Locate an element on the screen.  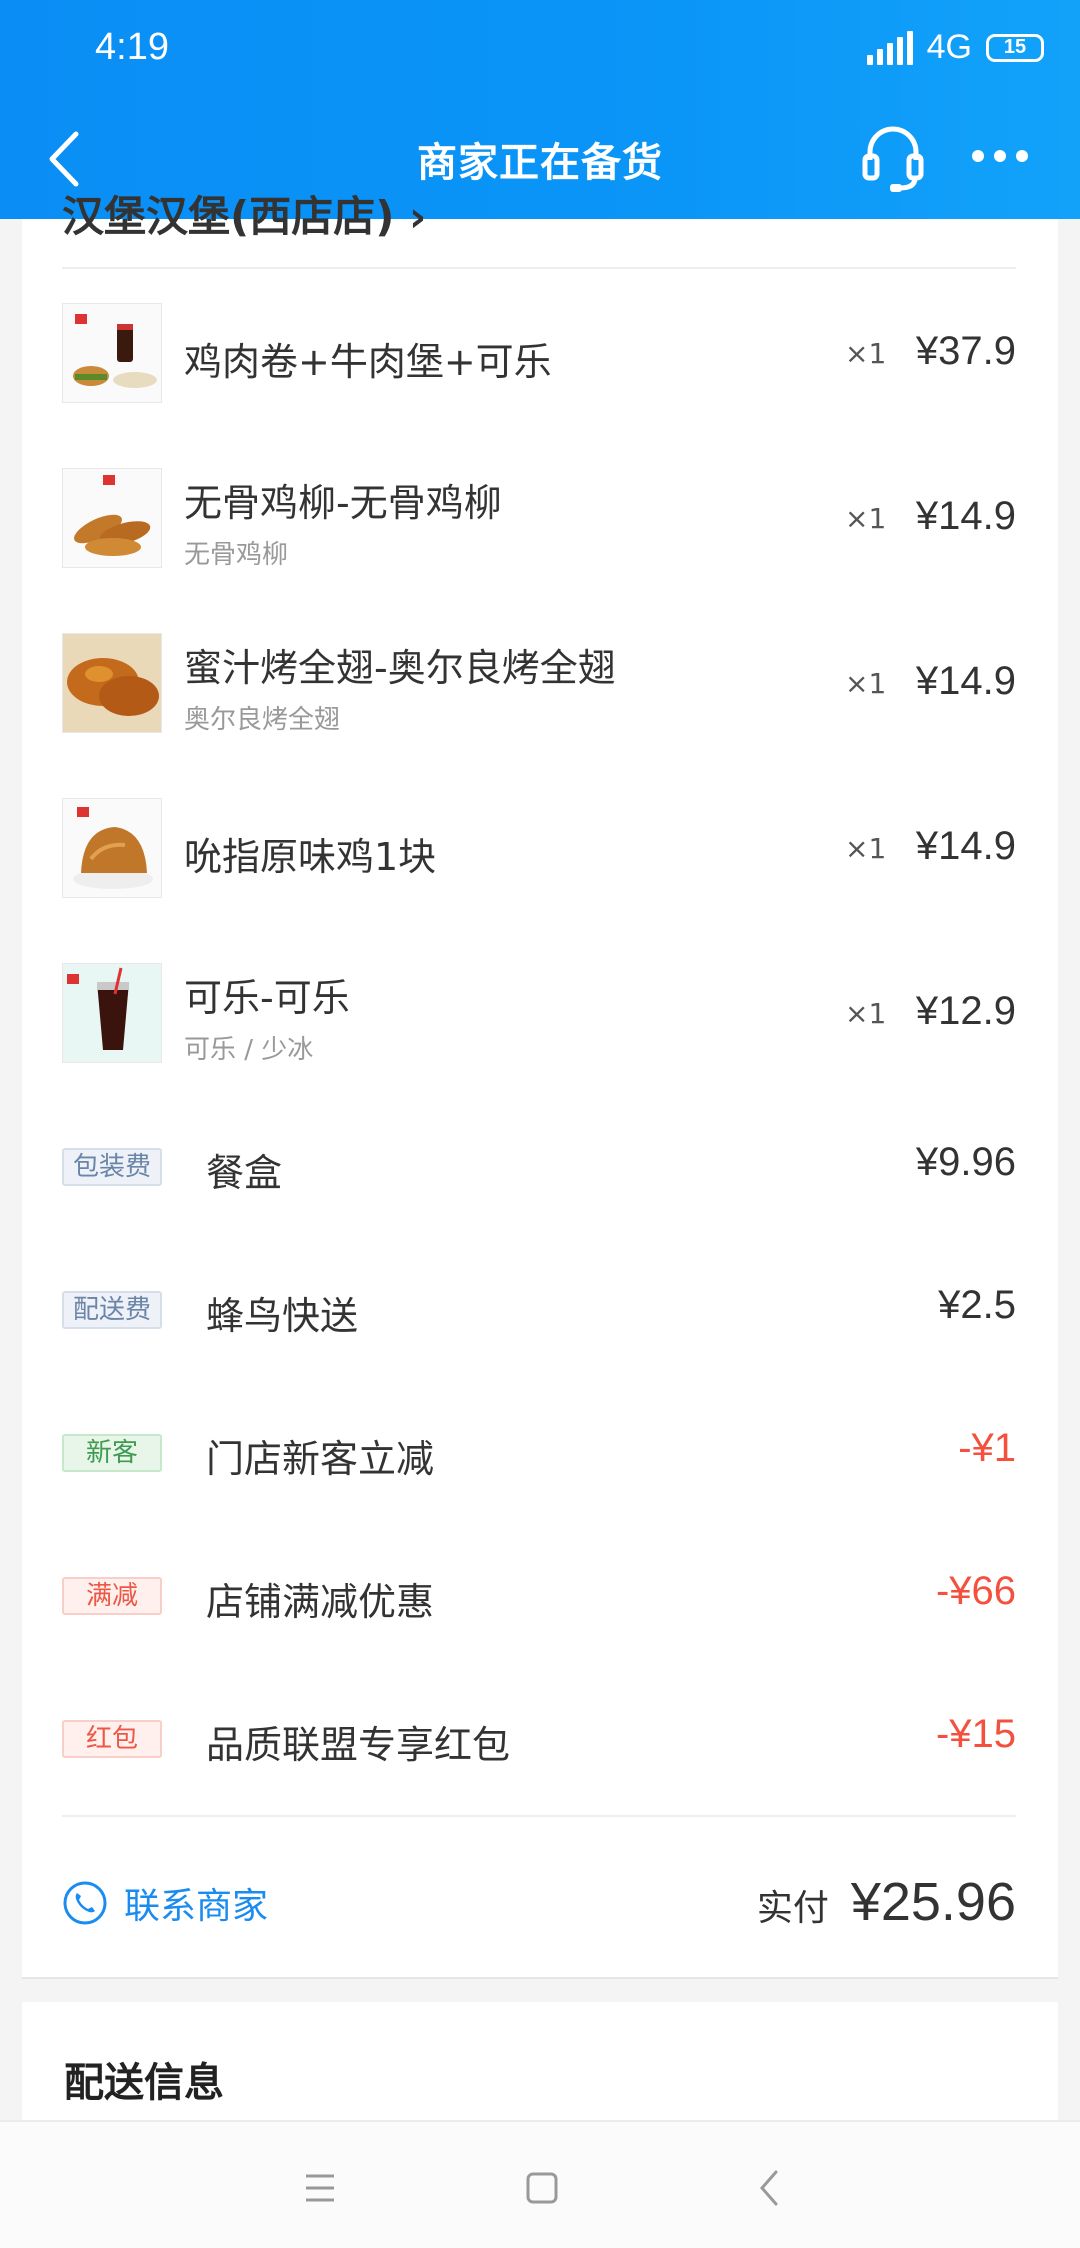
signal-icon is located at coordinates (889, 47).